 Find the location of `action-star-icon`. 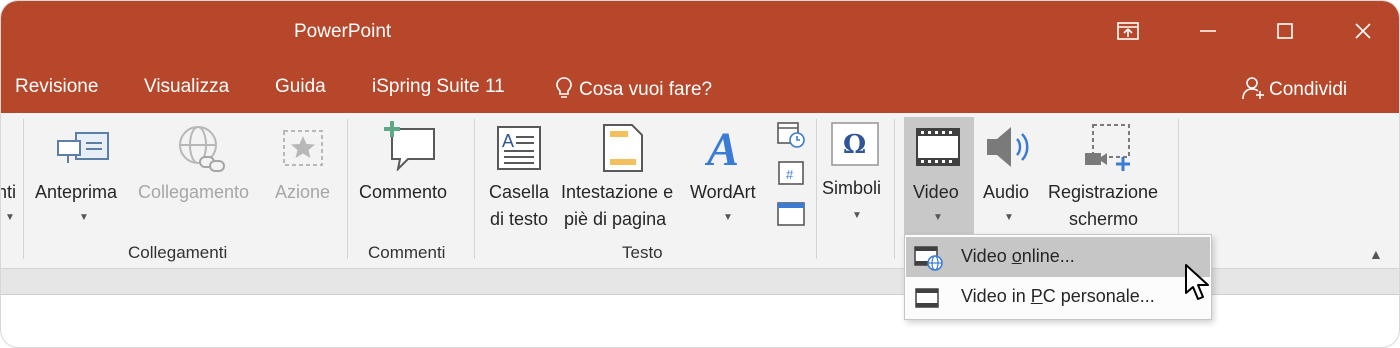

action-star-icon is located at coordinates (303, 148).